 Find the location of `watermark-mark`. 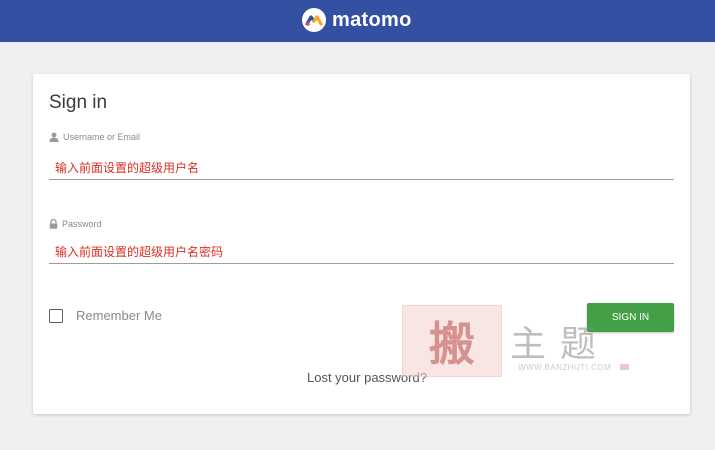

watermark-mark is located at coordinates (624, 367).